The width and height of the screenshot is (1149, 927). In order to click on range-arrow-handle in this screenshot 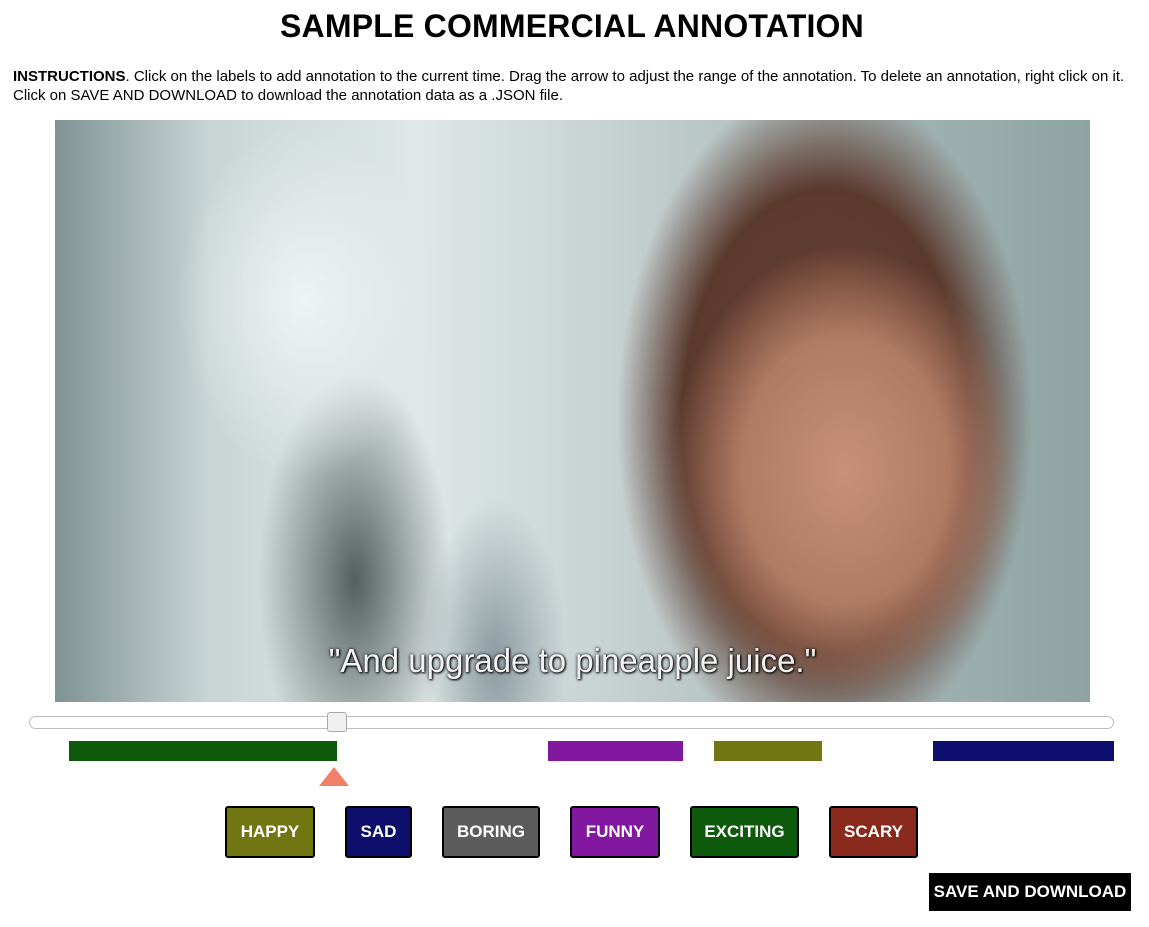, I will do `click(334, 776)`.